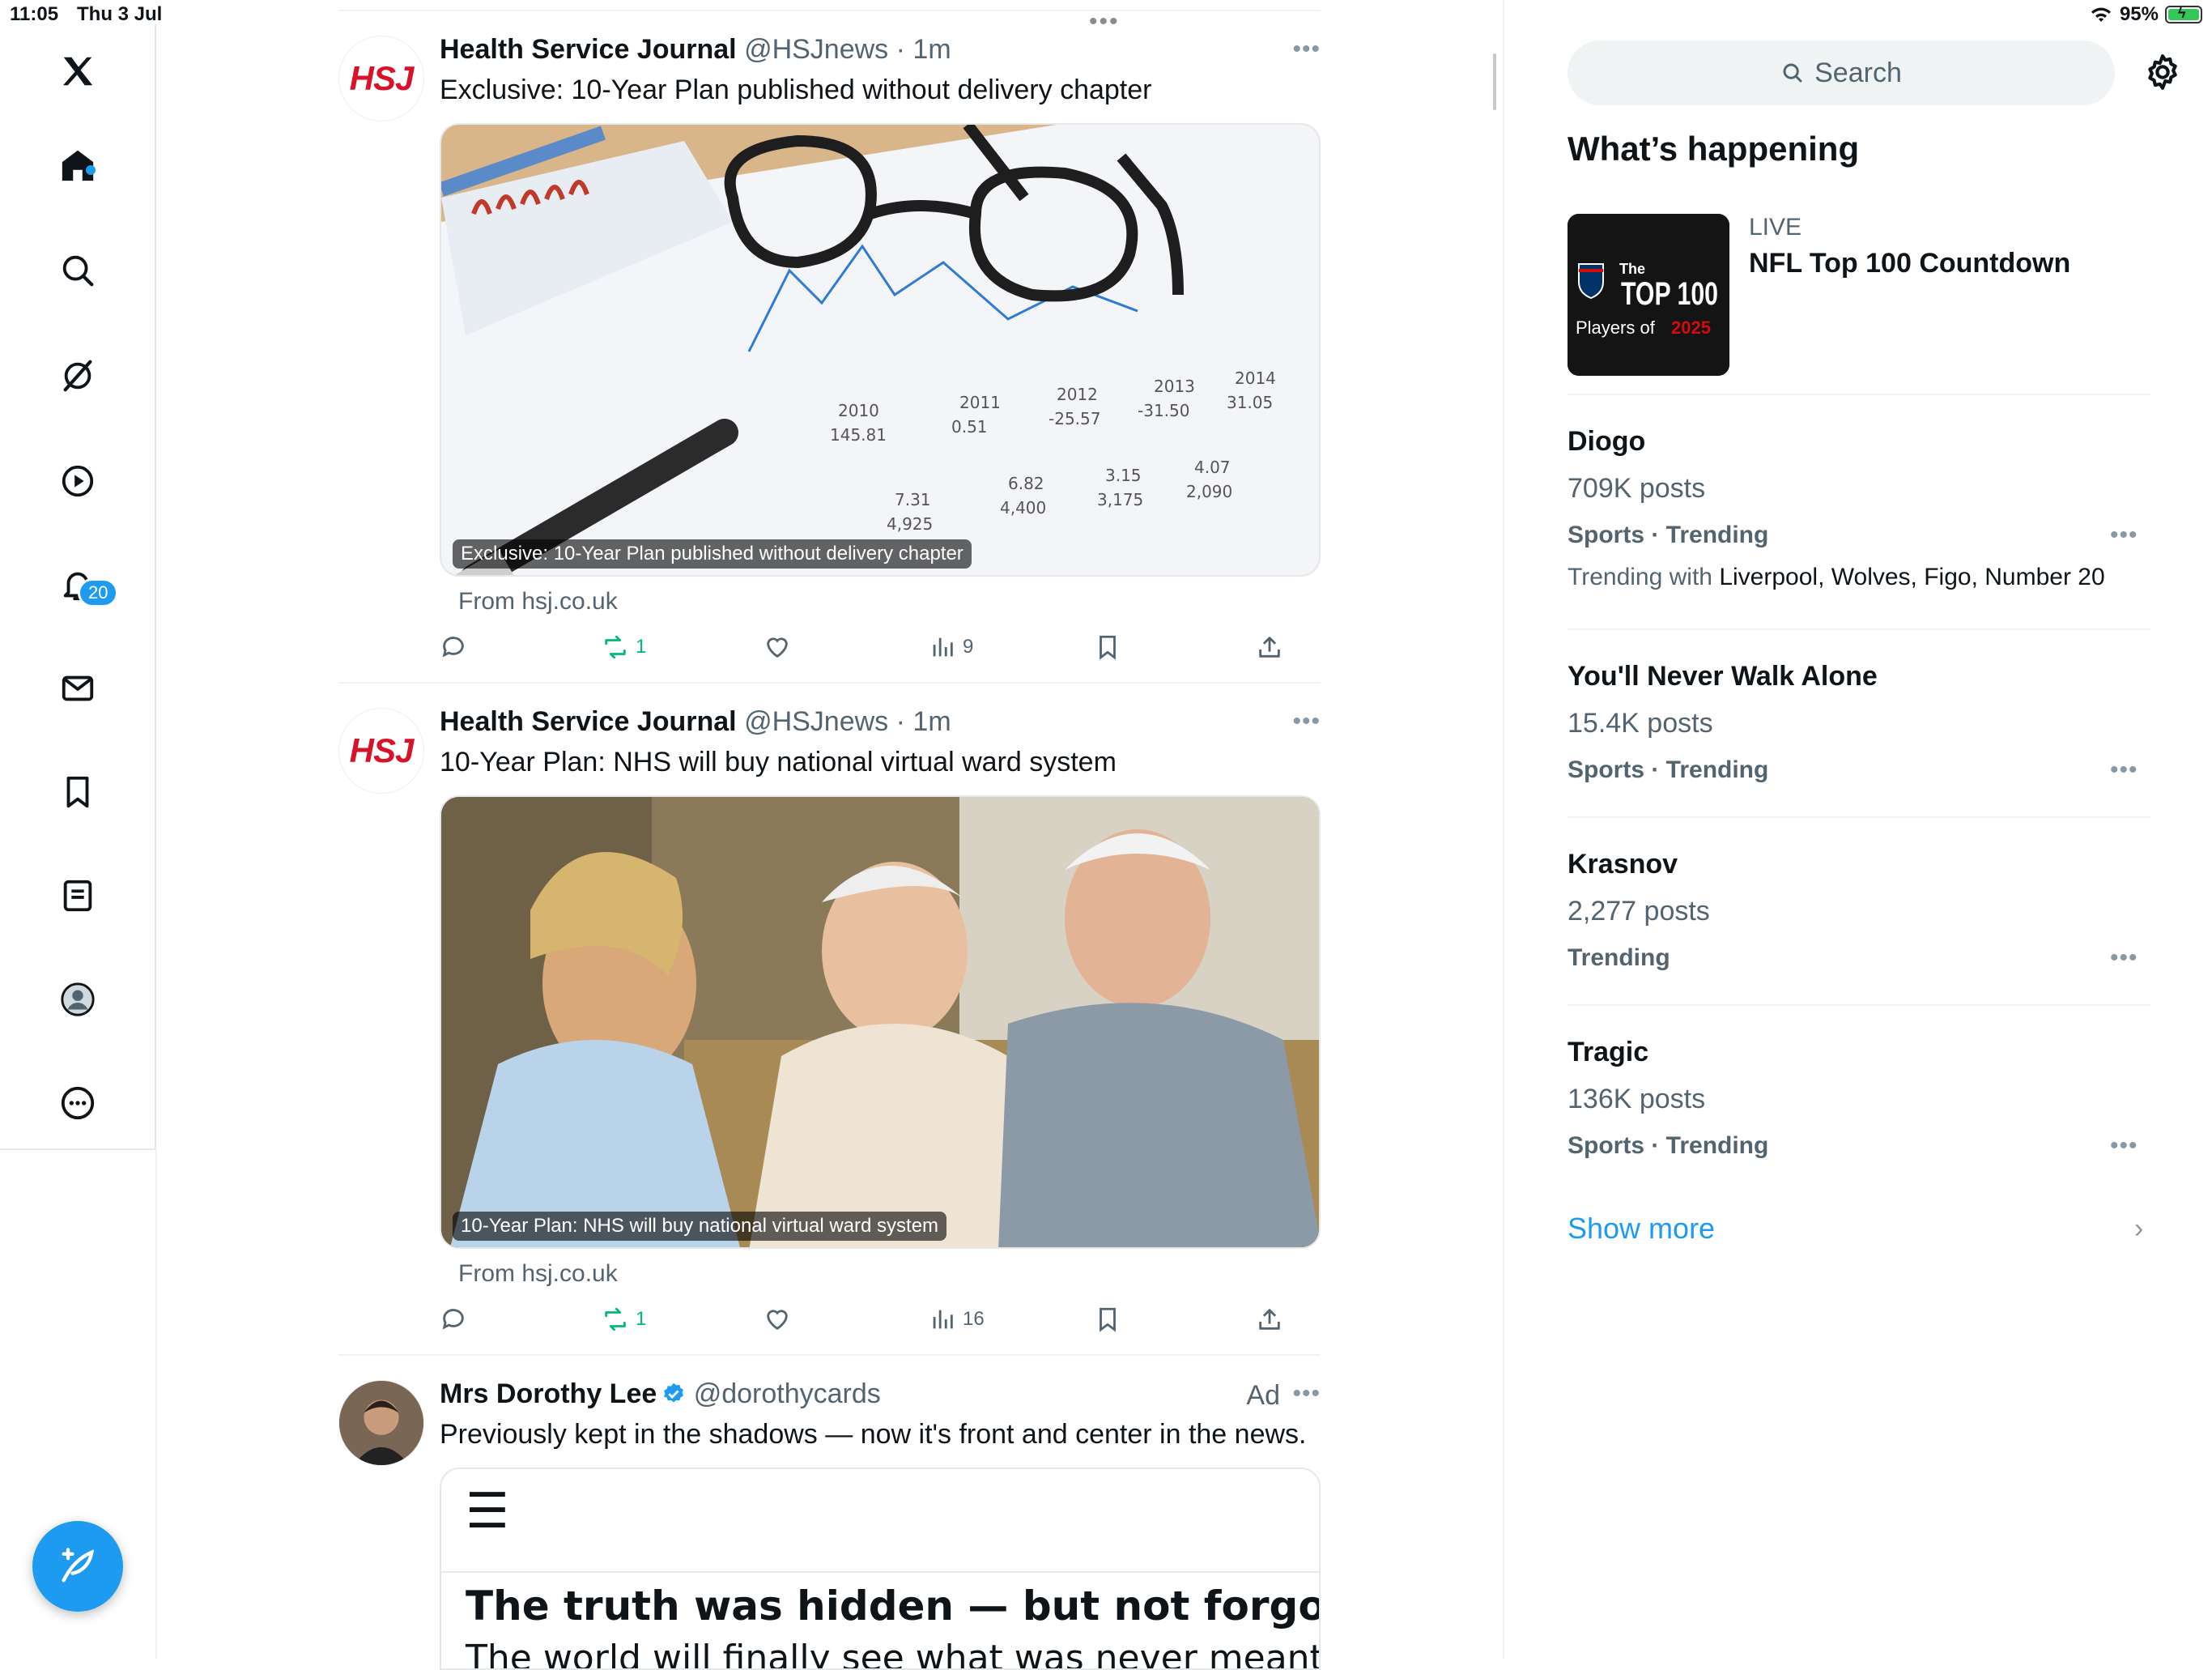 The height and width of the screenshot is (1670, 2212). Describe the element at coordinates (1691, 327) in the screenshot. I see `thumb-year: 2025` at that location.